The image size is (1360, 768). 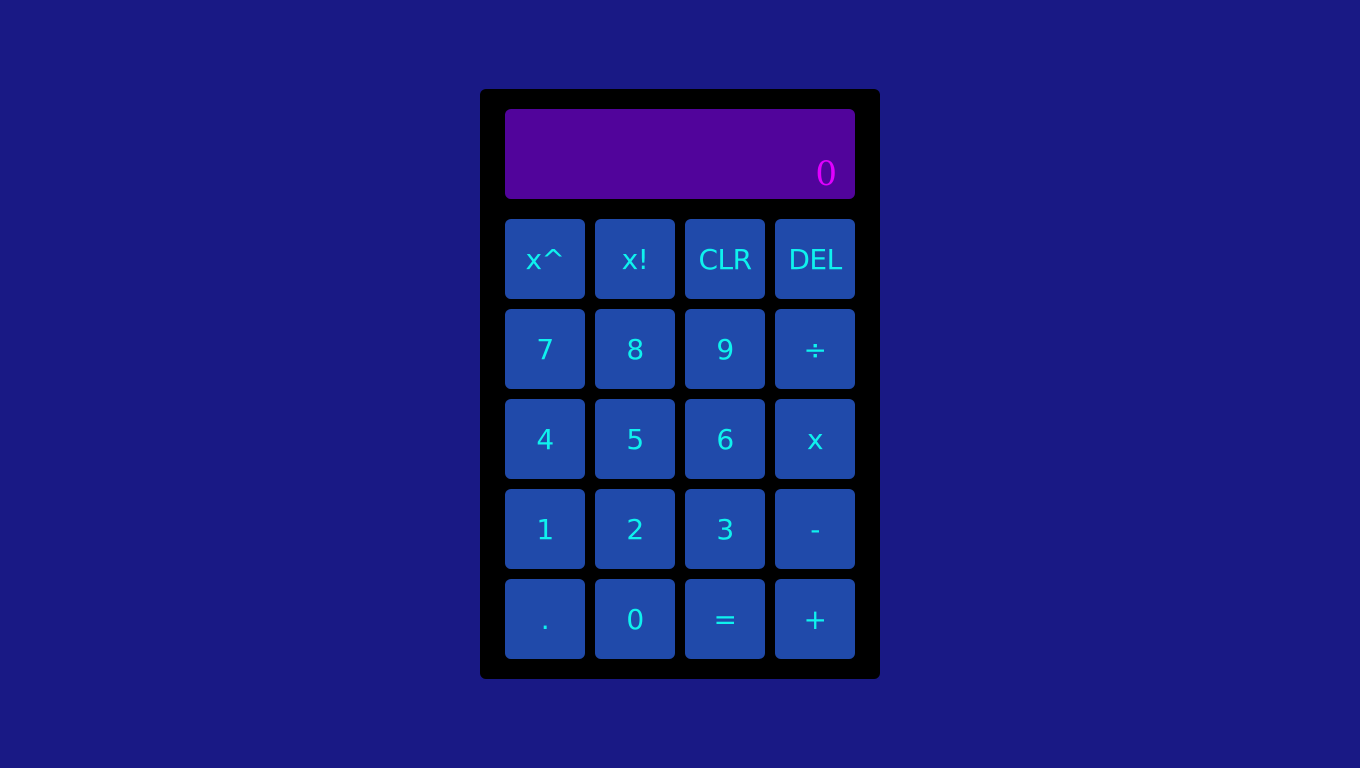 What do you see at coordinates (725, 529) in the screenshot?
I see `digit-3-button: 3` at bounding box center [725, 529].